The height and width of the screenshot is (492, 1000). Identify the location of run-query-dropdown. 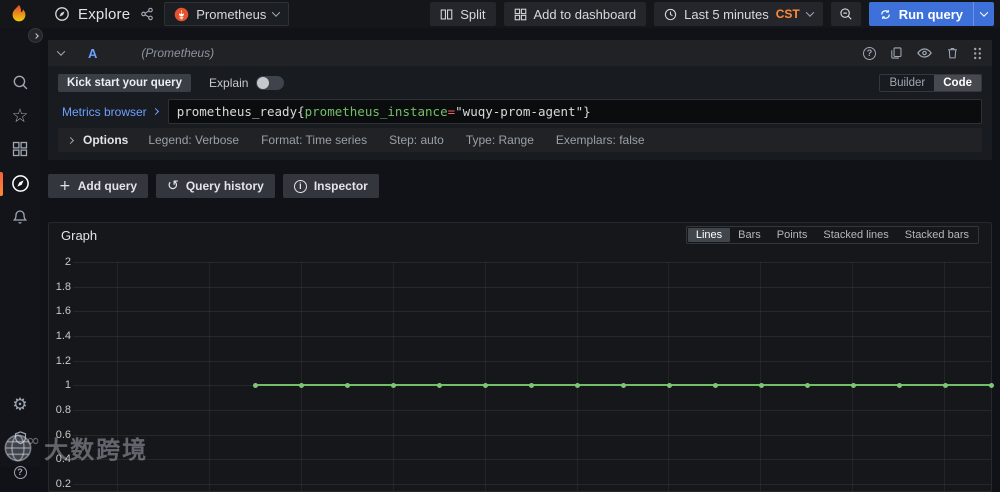
(983, 14).